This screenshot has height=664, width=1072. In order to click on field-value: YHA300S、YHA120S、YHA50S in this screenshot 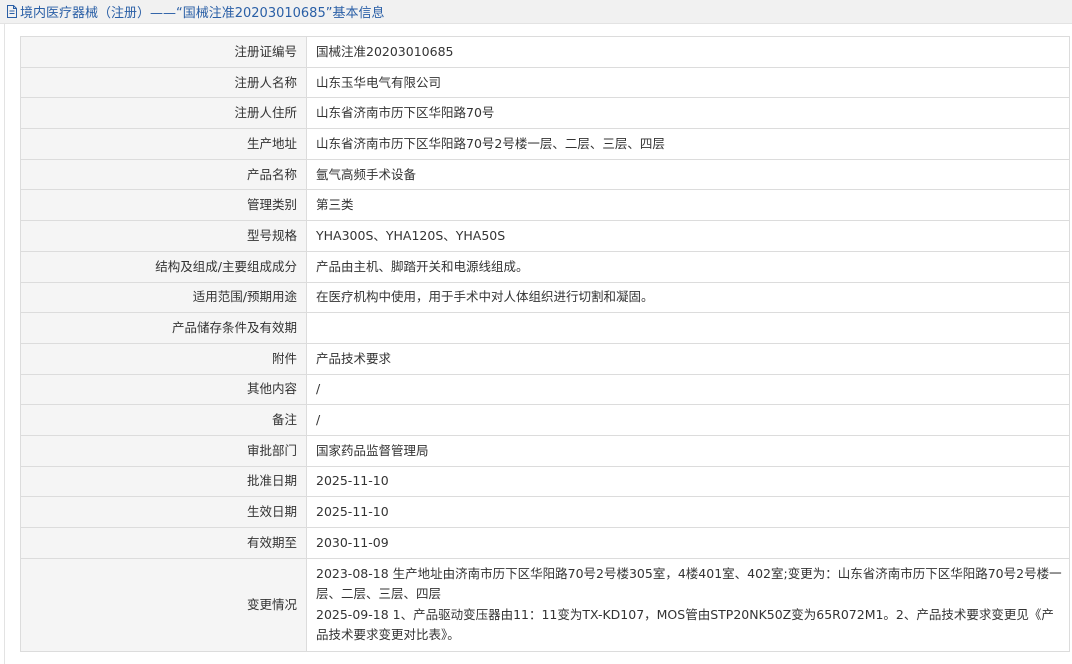, I will do `click(688, 236)`.